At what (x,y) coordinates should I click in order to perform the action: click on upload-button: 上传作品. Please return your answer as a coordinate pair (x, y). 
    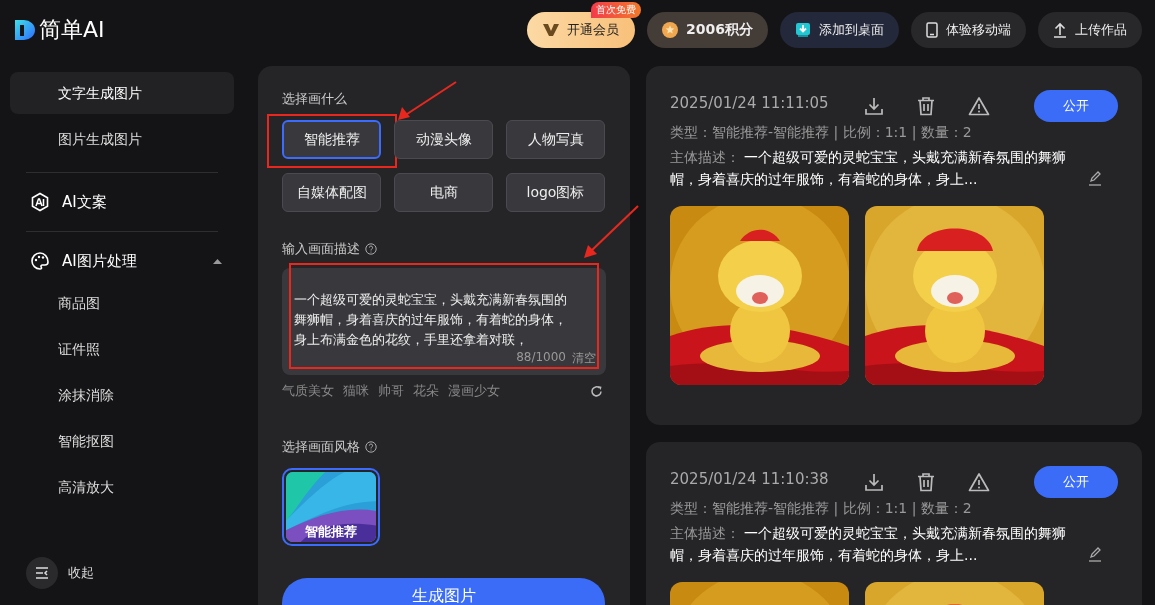
    Looking at the image, I should click on (1090, 30).